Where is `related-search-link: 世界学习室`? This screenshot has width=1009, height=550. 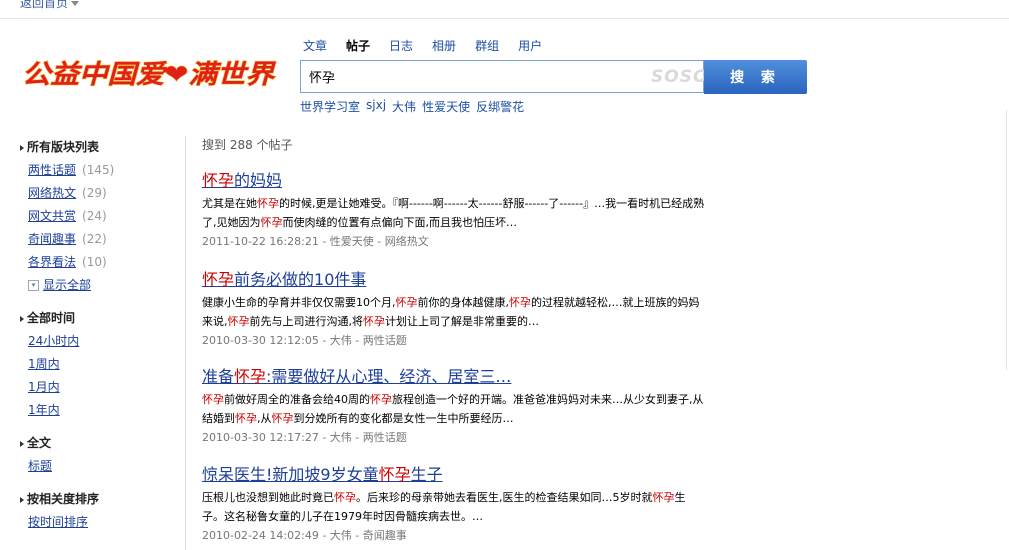
related-search-link: 世界学习室 is located at coordinates (330, 106).